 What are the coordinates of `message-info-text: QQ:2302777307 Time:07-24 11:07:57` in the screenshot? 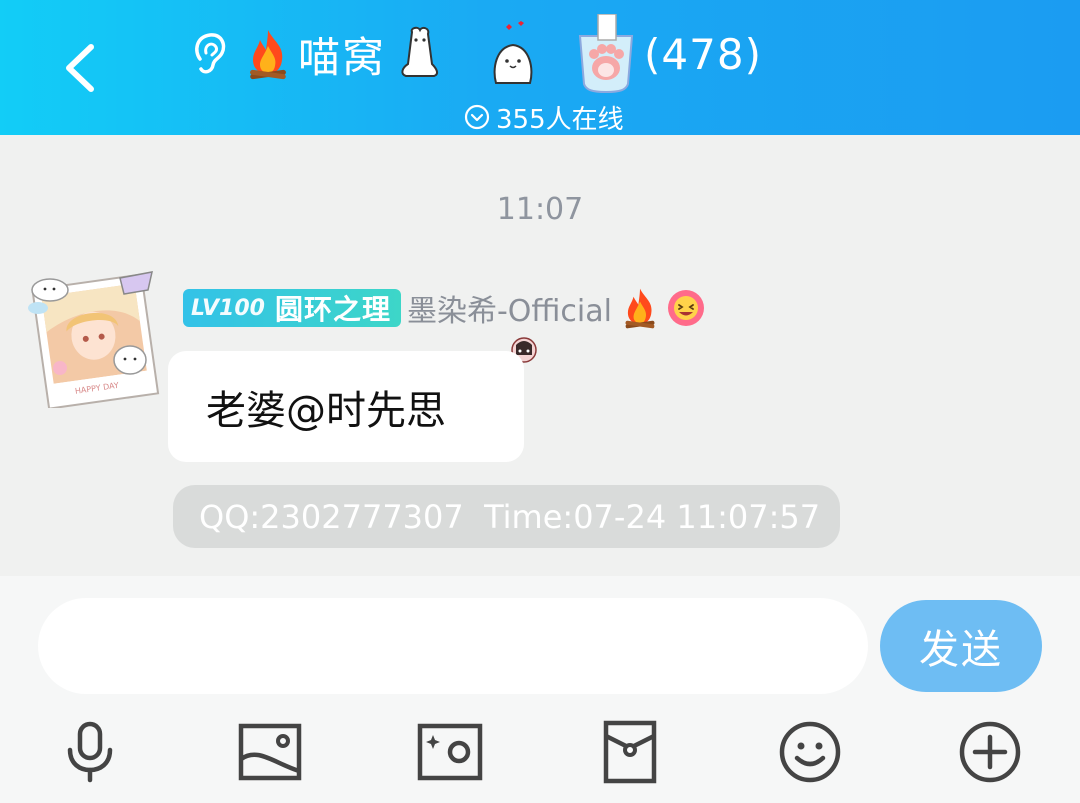 It's located at (510, 516).